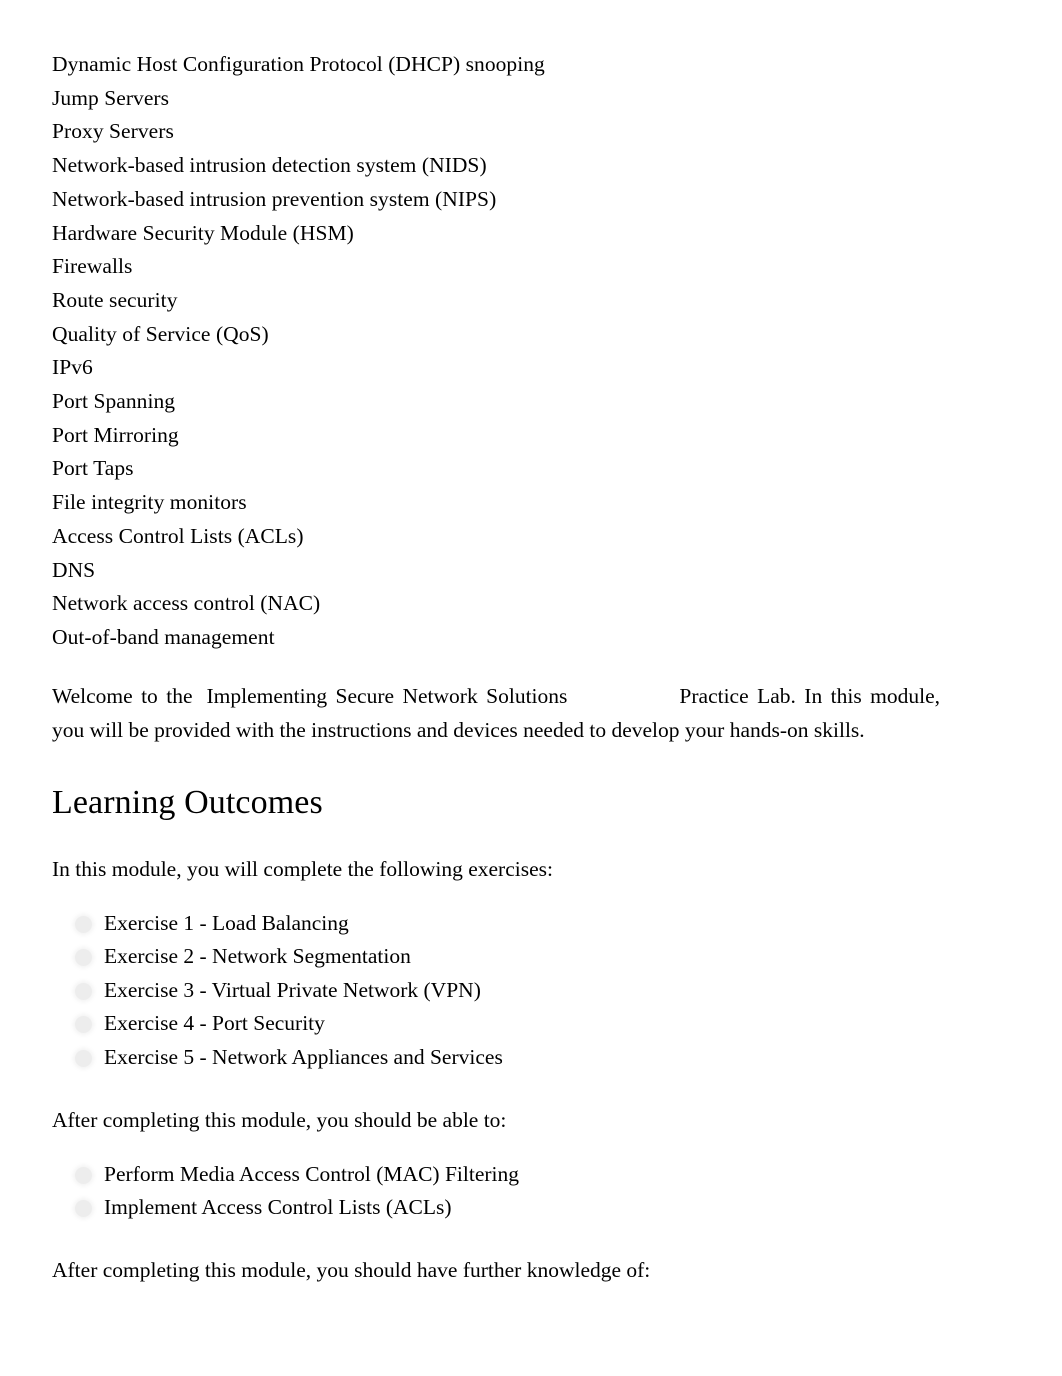 Image resolution: width=1062 pixels, height=1376 pixels. Describe the element at coordinates (495, 957) in the screenshot. I see `exercise-item: Exercise 2 - Network Segmentation` at that location.